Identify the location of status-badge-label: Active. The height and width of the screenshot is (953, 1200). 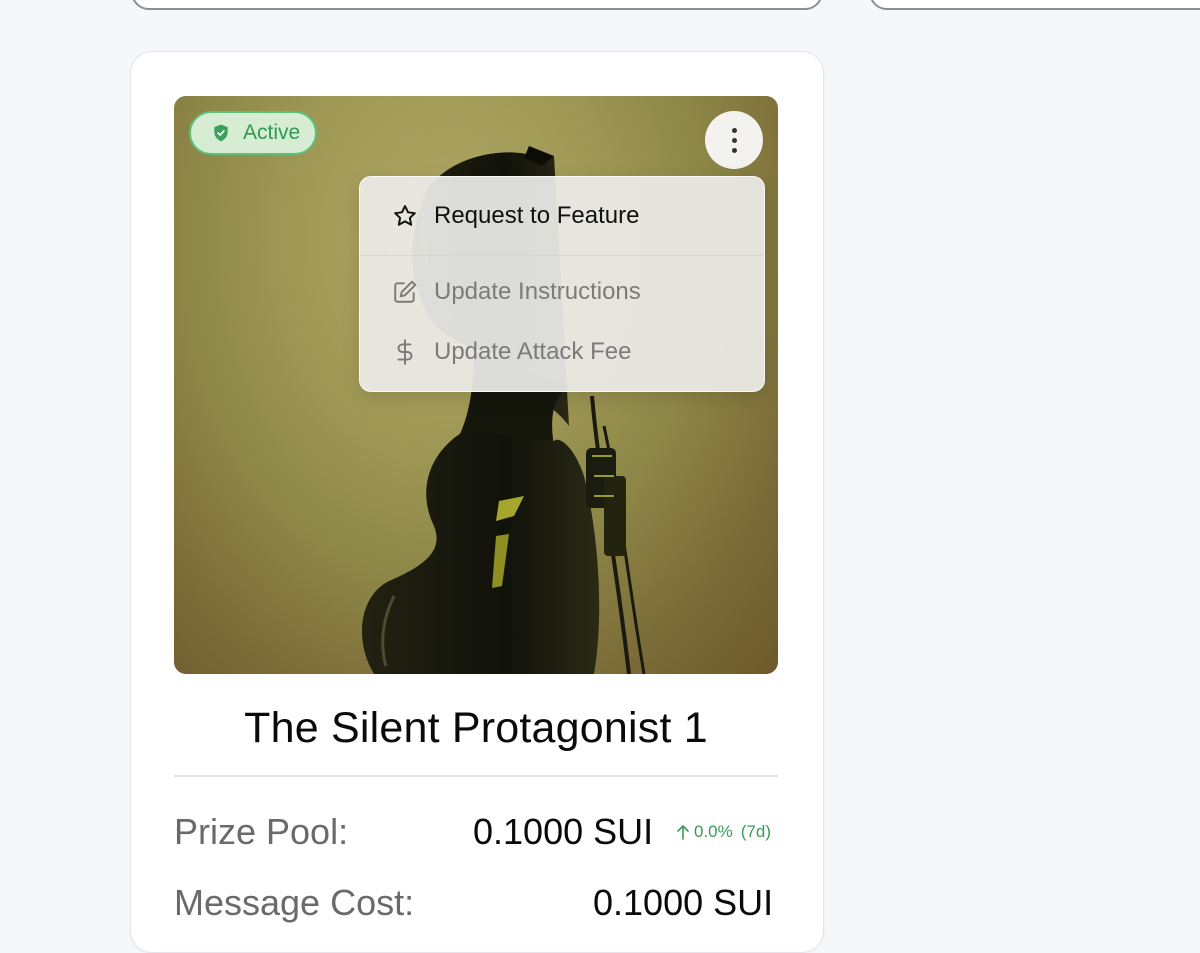
(272, 132).